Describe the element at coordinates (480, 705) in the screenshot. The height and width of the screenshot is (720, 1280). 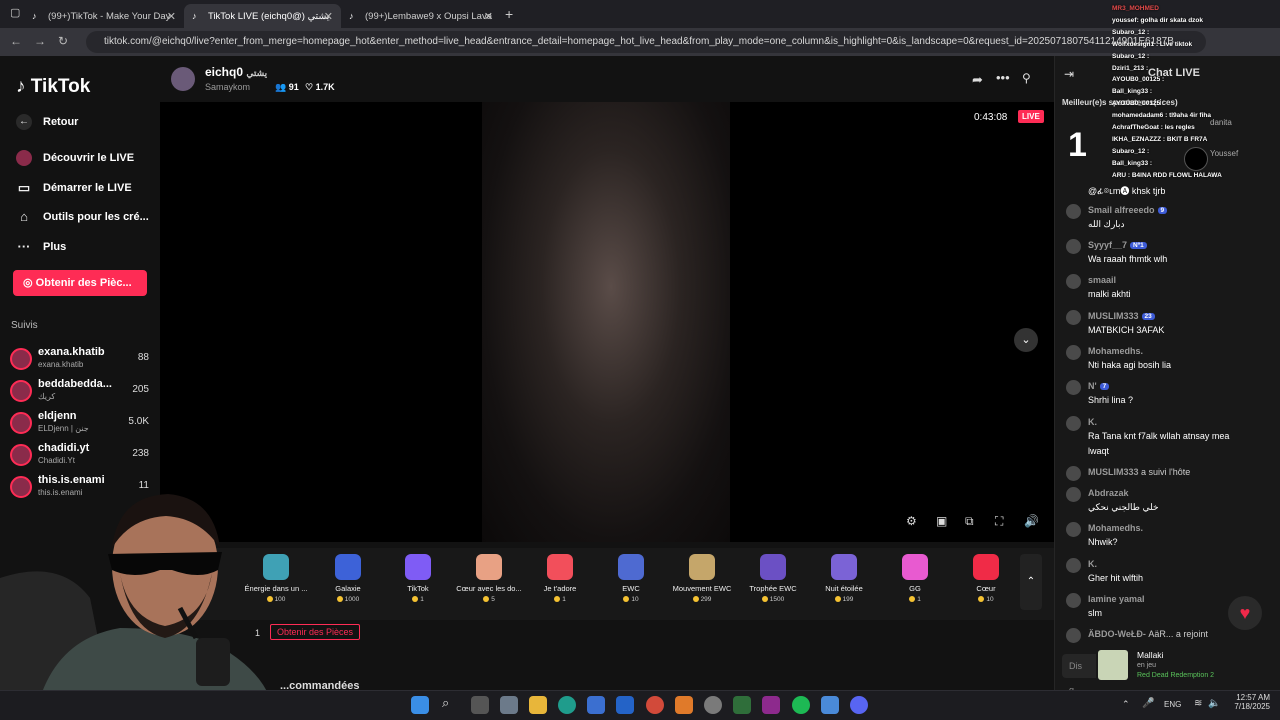
I see `task-view-icon` at that location.